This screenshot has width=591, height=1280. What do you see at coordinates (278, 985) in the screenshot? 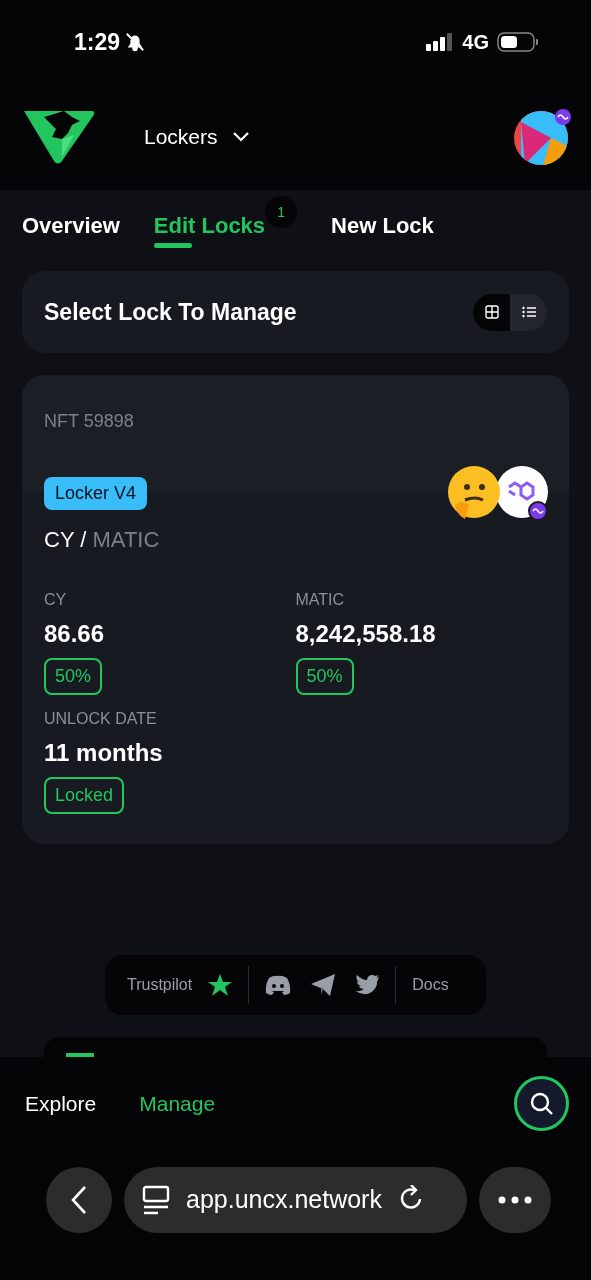
I see `discord-icon` at bounding box center [278, 985].